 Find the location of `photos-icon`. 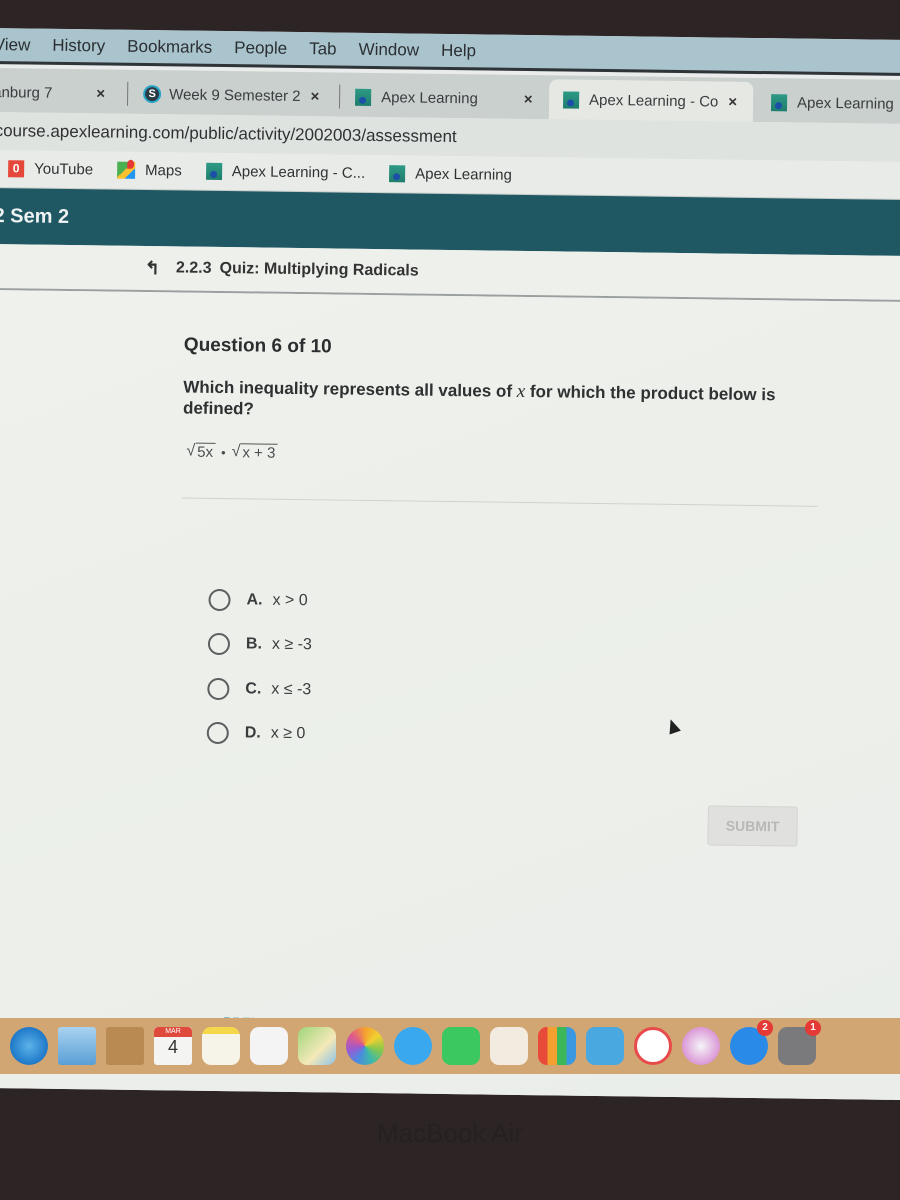

photos-icon is located at coordinates (365, 1046).